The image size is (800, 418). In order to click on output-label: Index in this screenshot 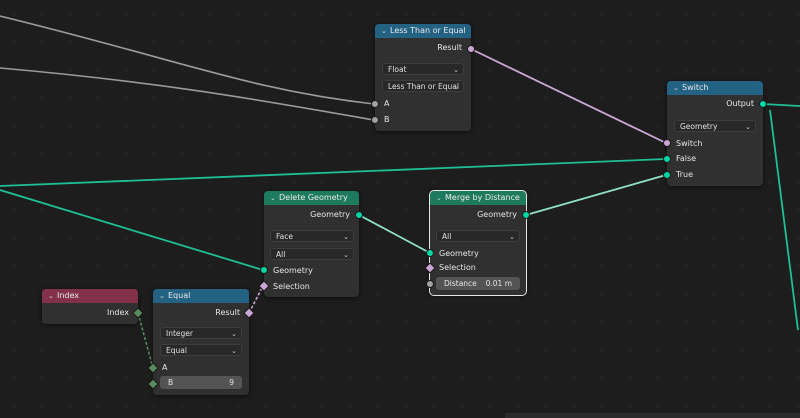, I will do `click(117, 312)`.